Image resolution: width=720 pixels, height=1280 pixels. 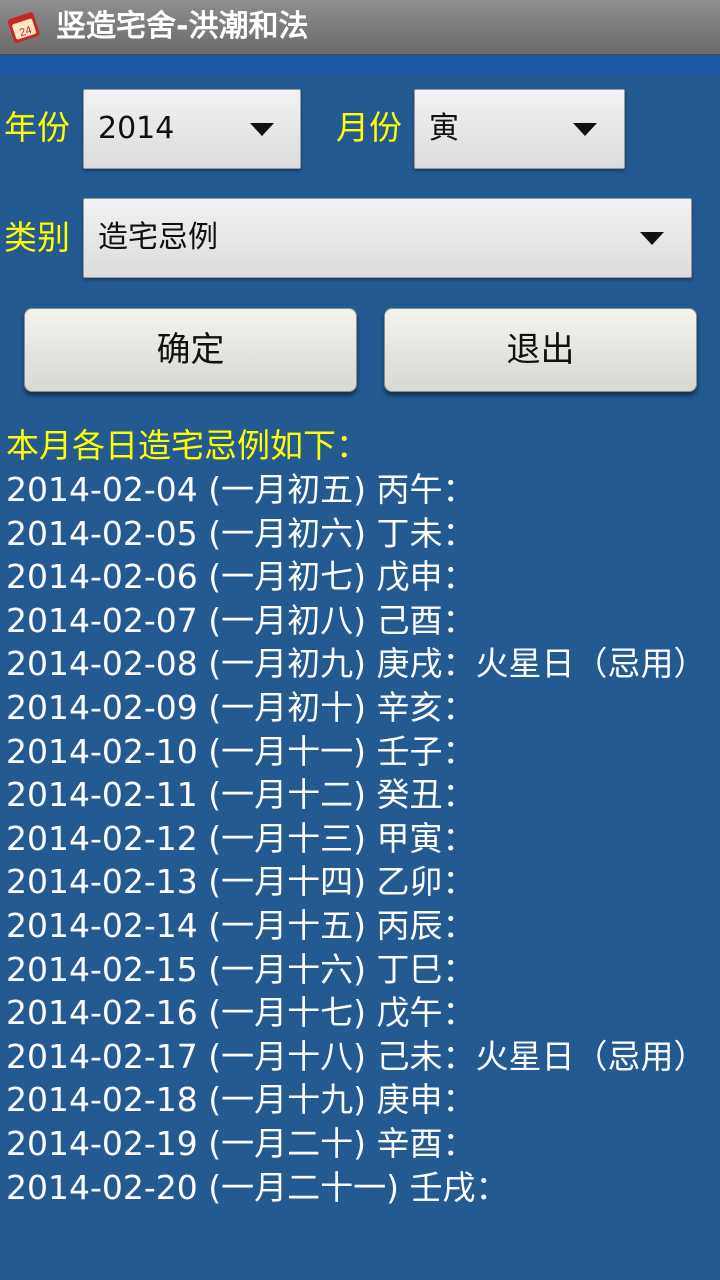 What do you see at coordinates (241, 1013) in the screenshot?
I see `list-item: 2014-02-16 (一月十七) 戊午：` at bounding box center [241, 1013].